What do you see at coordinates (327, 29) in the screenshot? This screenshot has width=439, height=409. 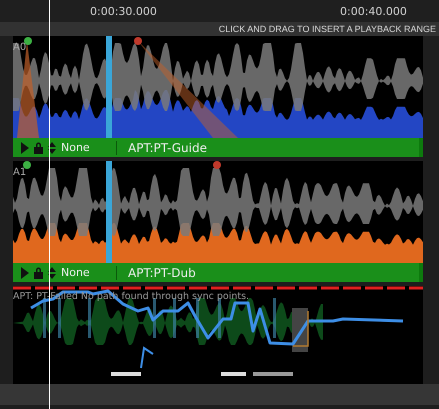 I see `hint-text: CLICK AND DRAG TO INSERT A PLAYBACK RANGE` at bounding box center [327, 29].